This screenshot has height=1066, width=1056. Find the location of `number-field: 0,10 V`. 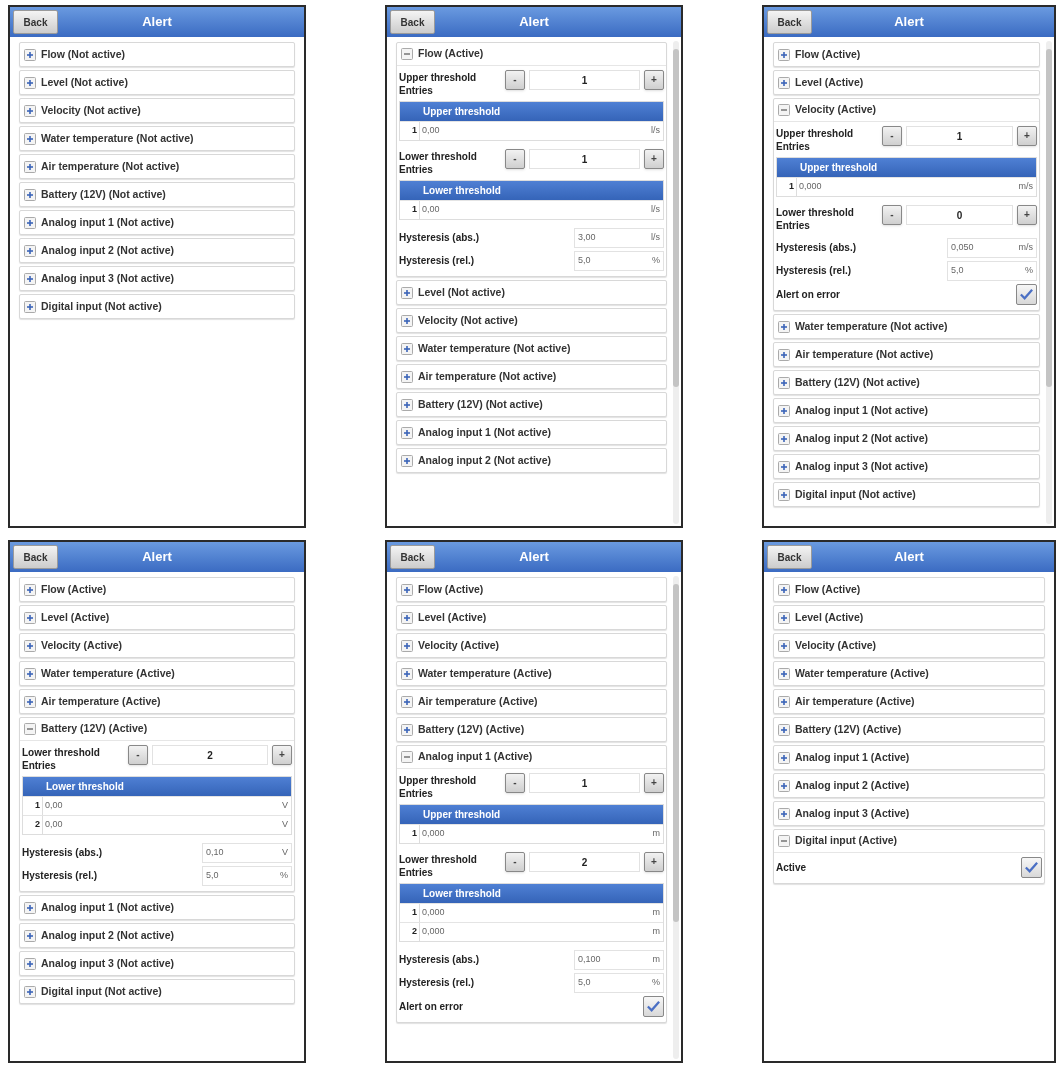

number-field: 0,10 V is located at coordinates (247, 852).